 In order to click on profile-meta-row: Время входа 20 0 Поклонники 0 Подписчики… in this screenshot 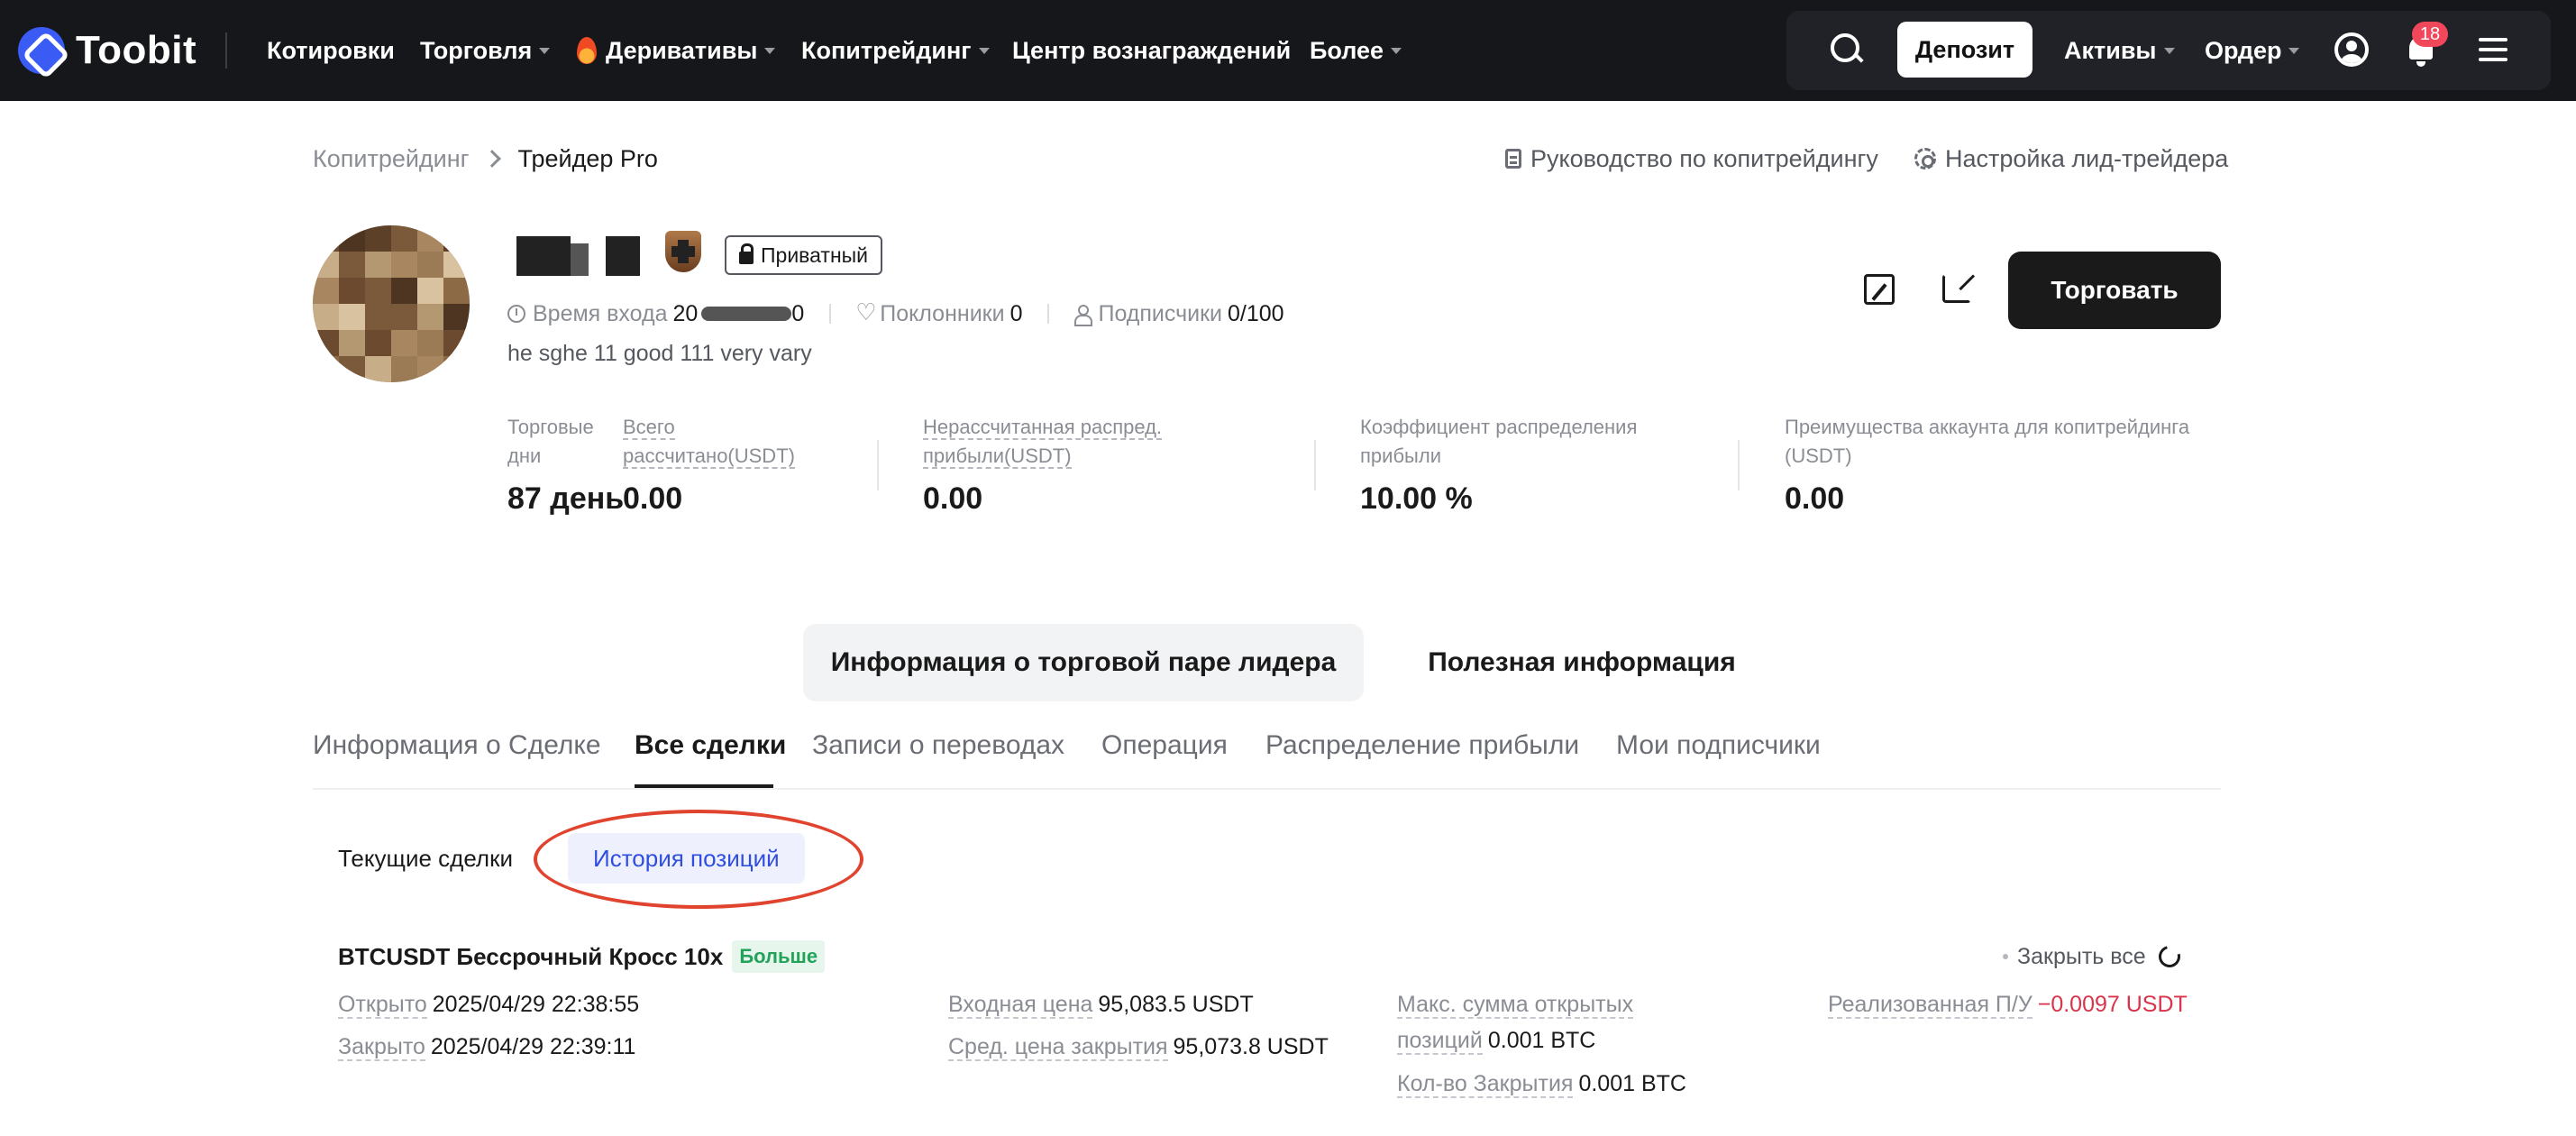, I will do `click(895, 314)`.